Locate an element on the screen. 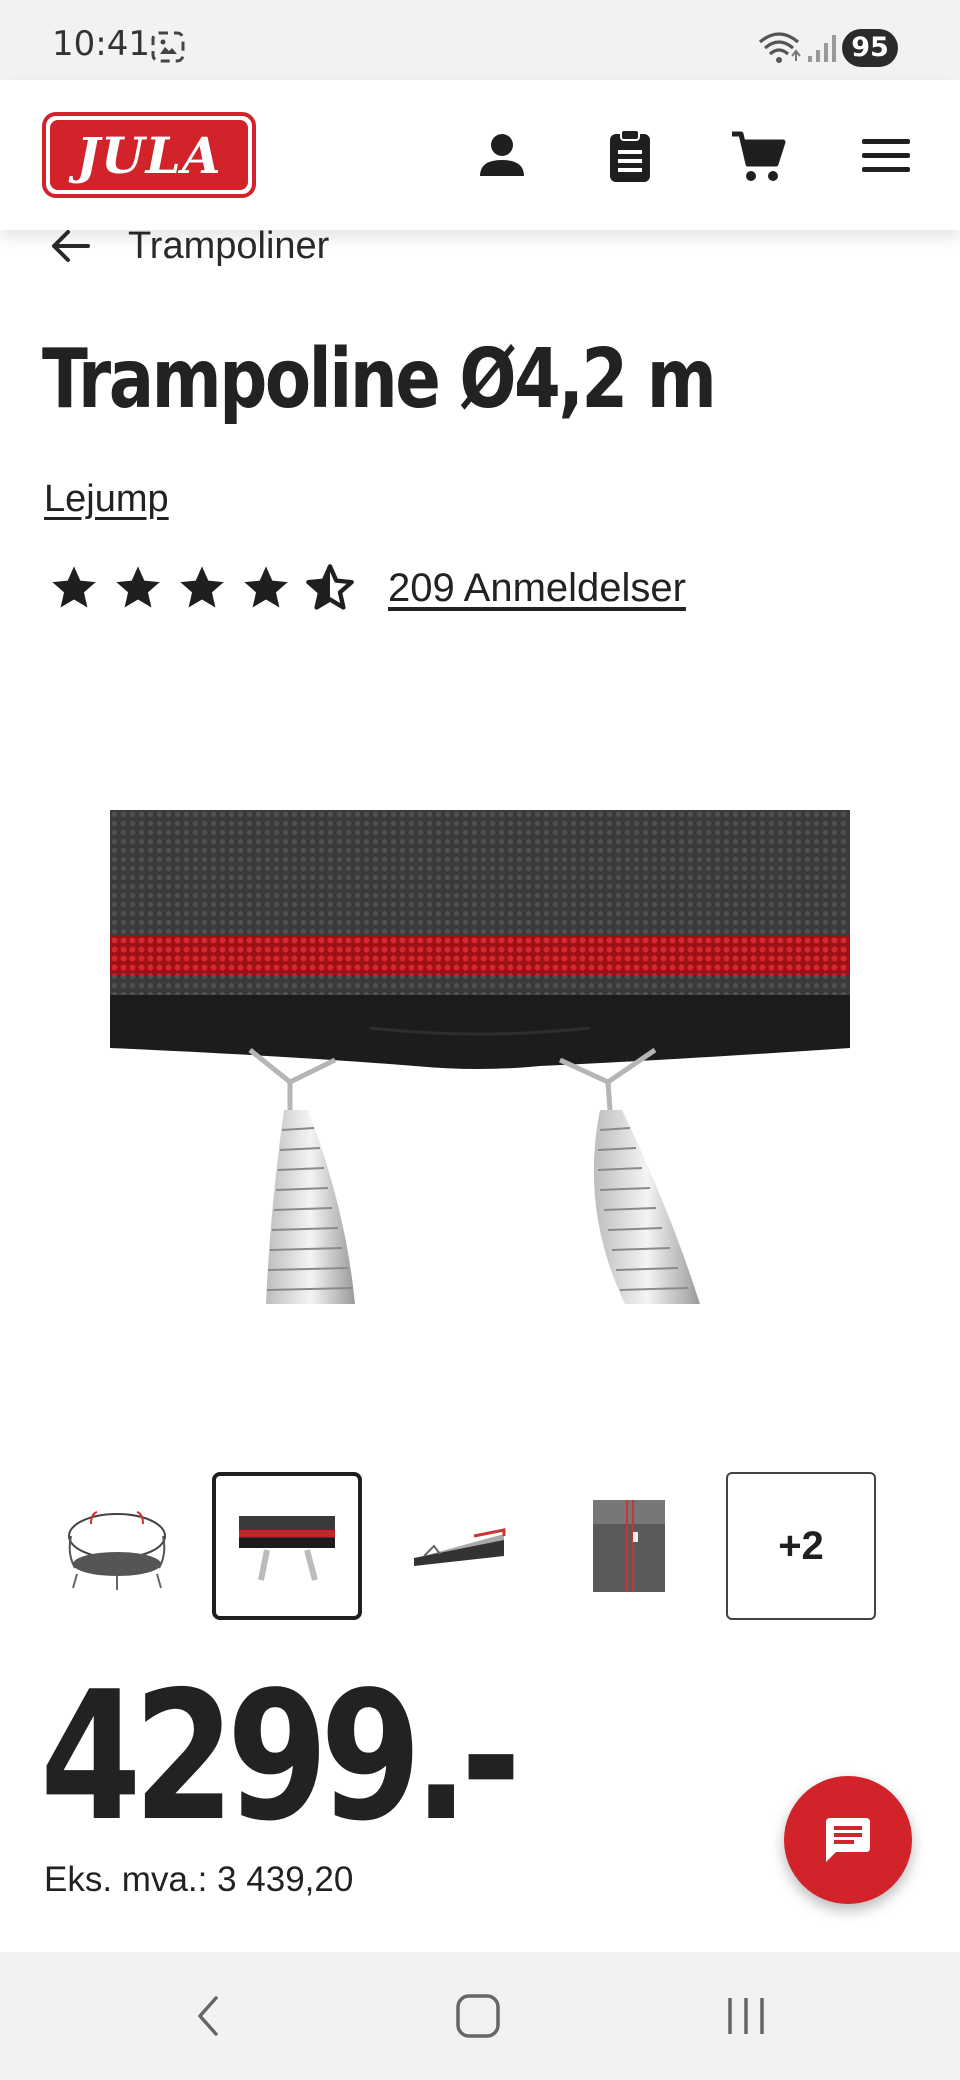 The image size is (960, 2080). clipboard-icon is located at coordinates (630, 156).